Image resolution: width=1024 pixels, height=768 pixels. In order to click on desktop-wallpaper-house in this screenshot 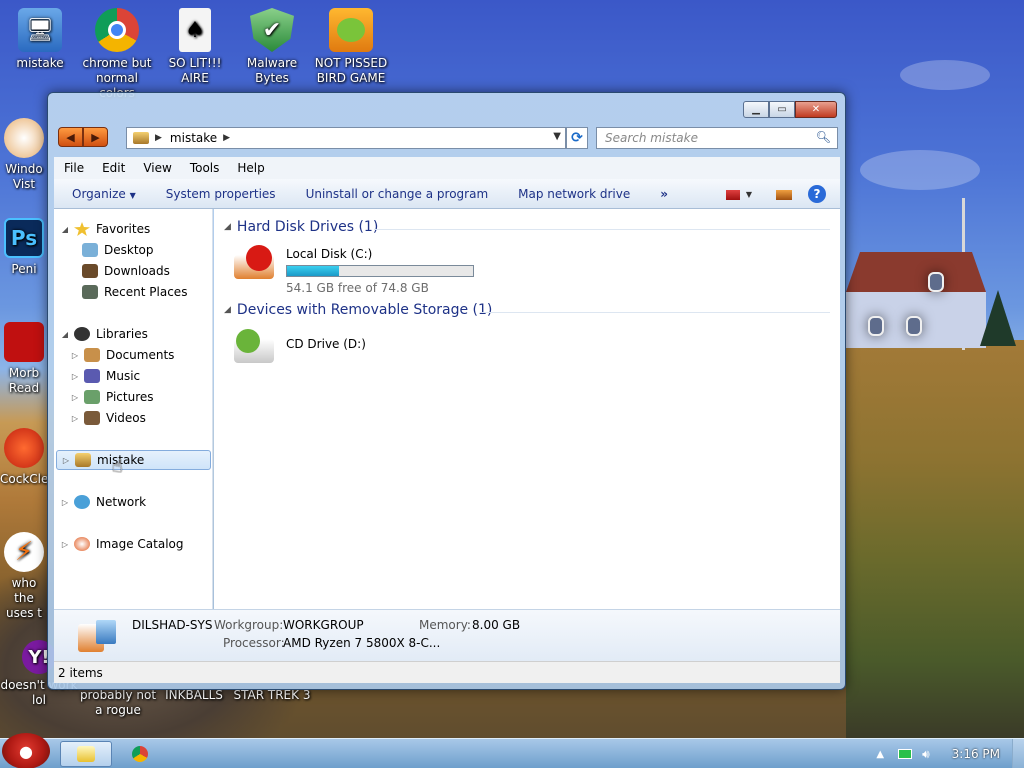, I will do `click(916, 294)`.